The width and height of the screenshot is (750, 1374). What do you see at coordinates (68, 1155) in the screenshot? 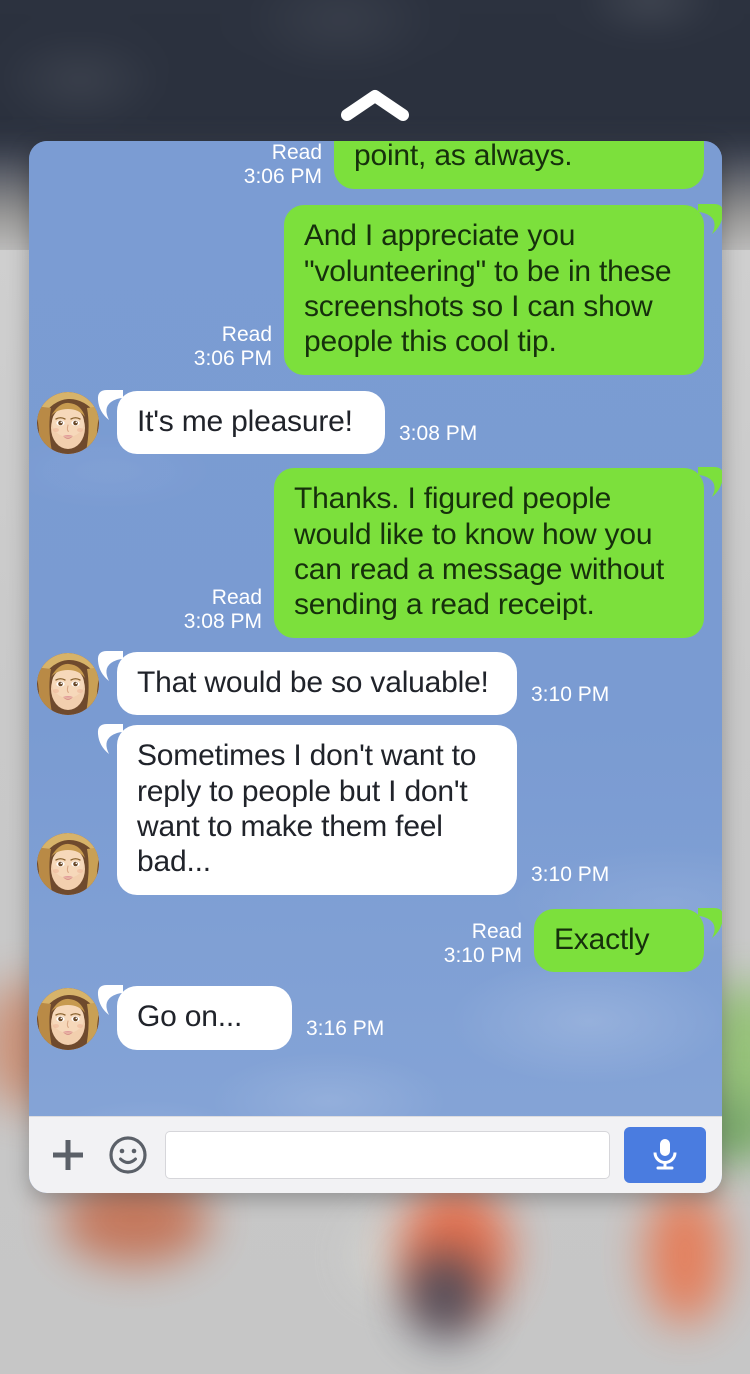
I see `plus-icon` at bounding box center [68, 1155].